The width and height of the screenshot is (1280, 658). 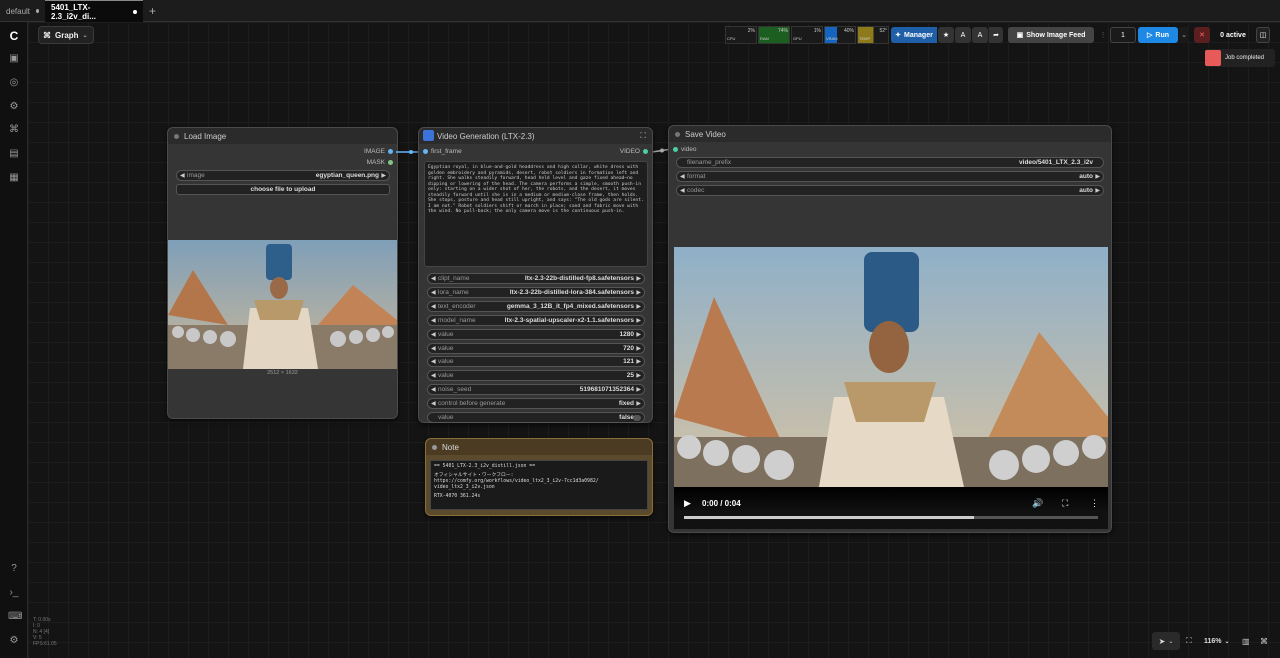 What do you see at coordinates (536, 390) in the screenshot?
I see `widget-noise_seed: ◀ noise_seed 519681071352364 ▶` at bounding box center [536, 390].